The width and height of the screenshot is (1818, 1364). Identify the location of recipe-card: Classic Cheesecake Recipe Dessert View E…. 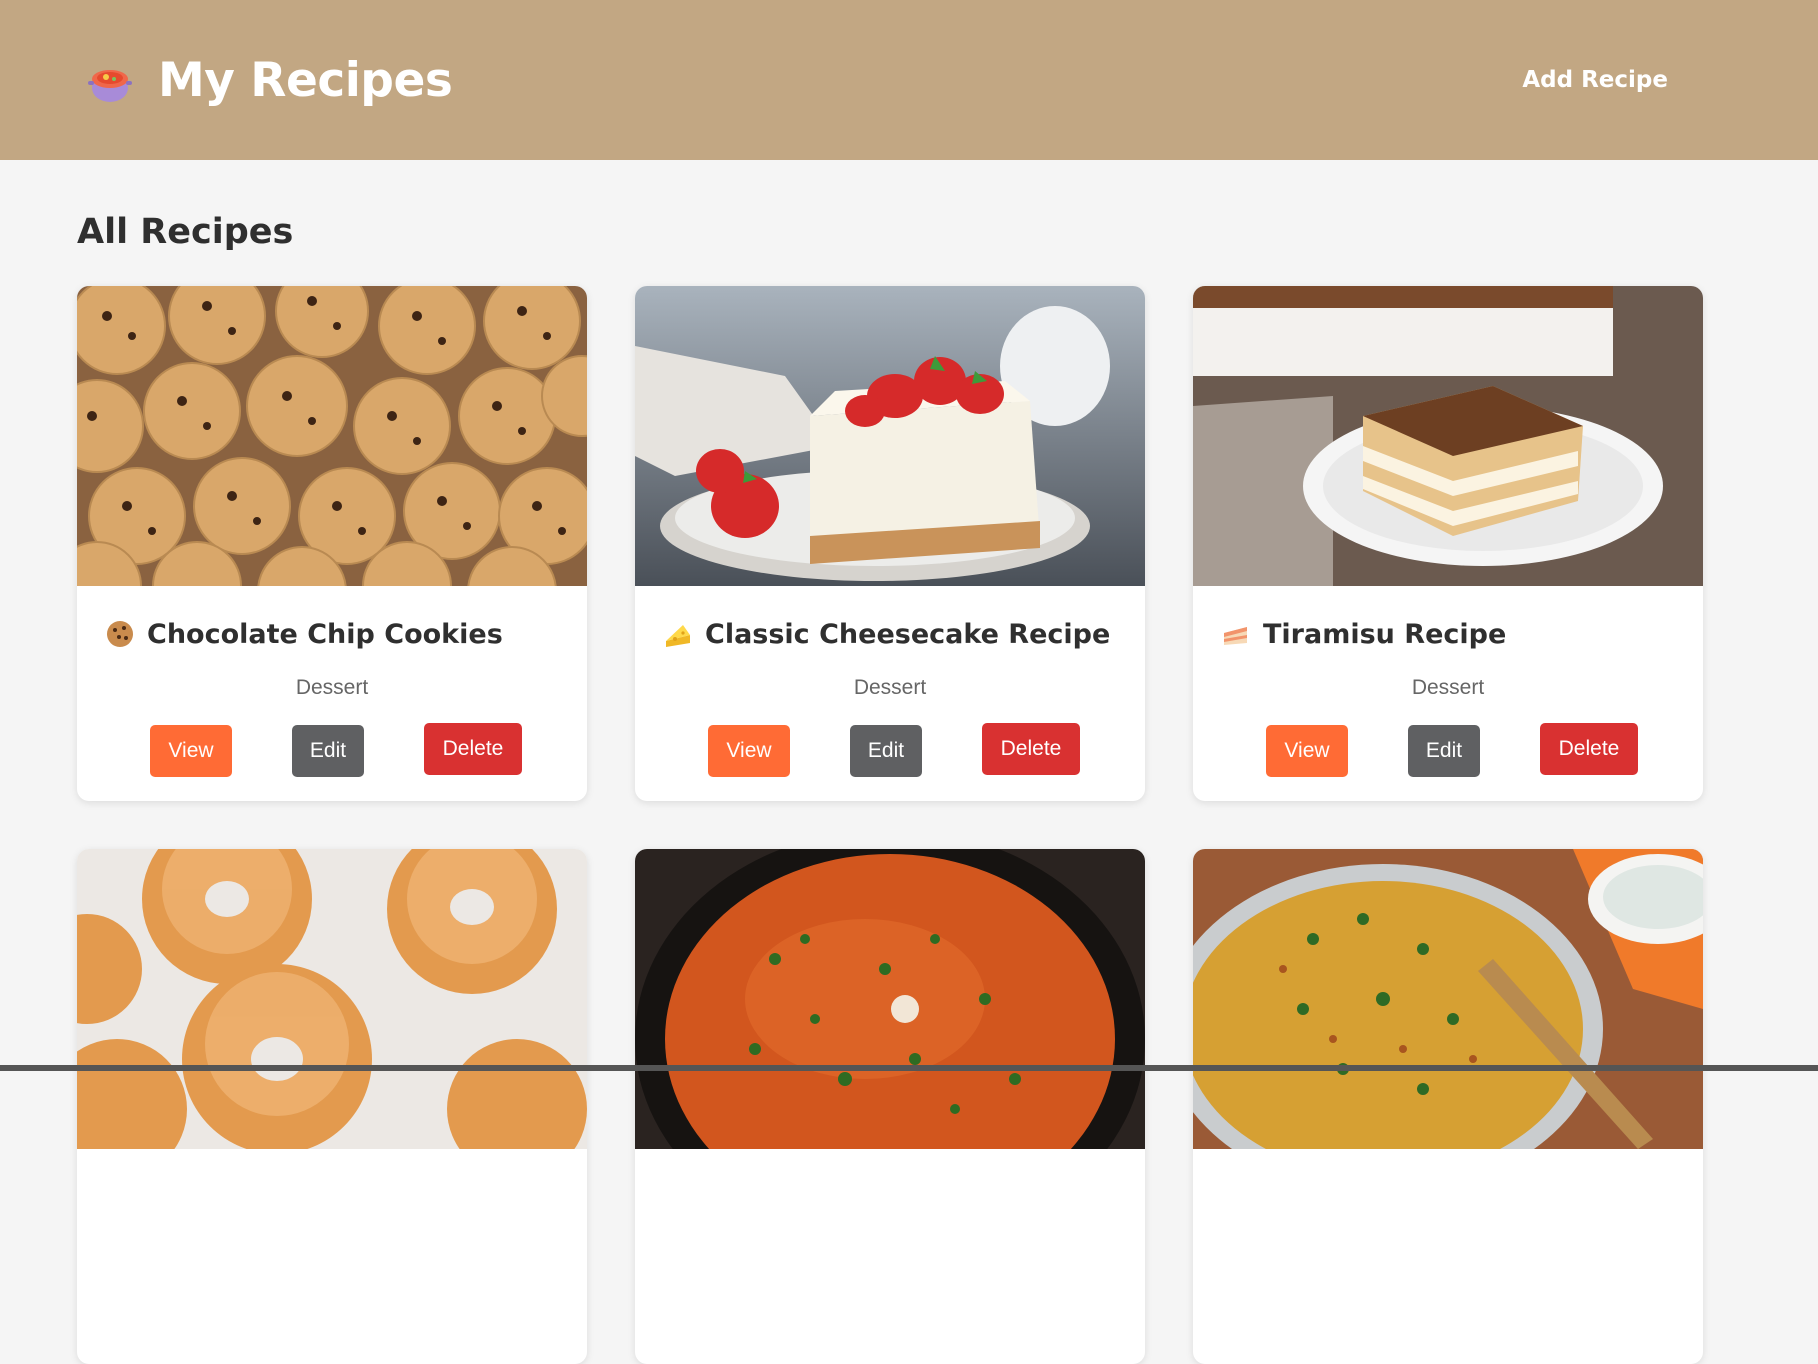
(890, 543).